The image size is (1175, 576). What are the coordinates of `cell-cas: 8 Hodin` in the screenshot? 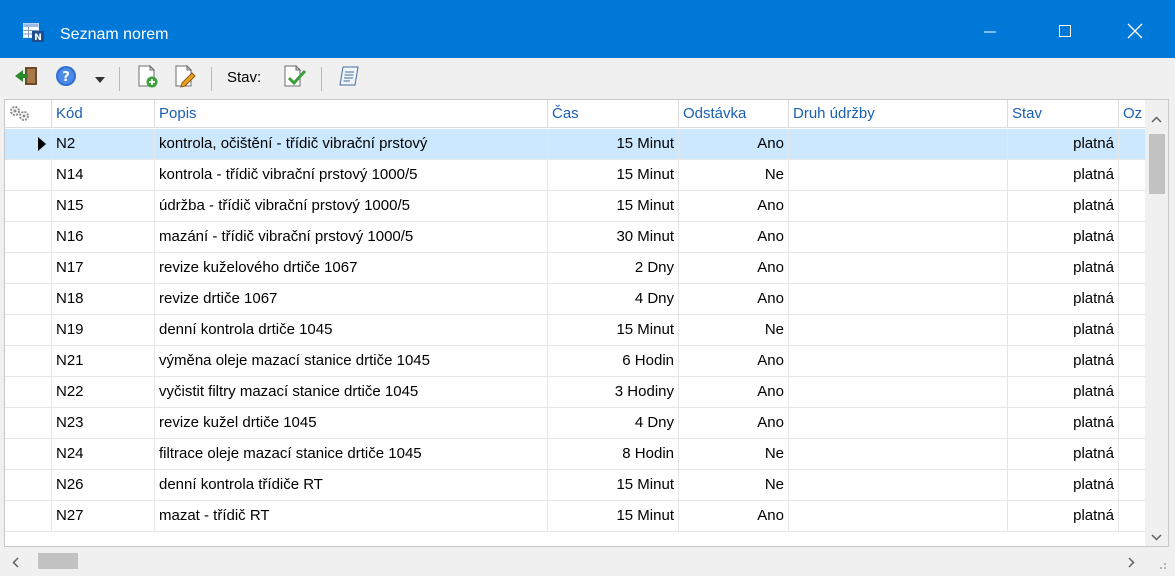 It's located at (612, 454).